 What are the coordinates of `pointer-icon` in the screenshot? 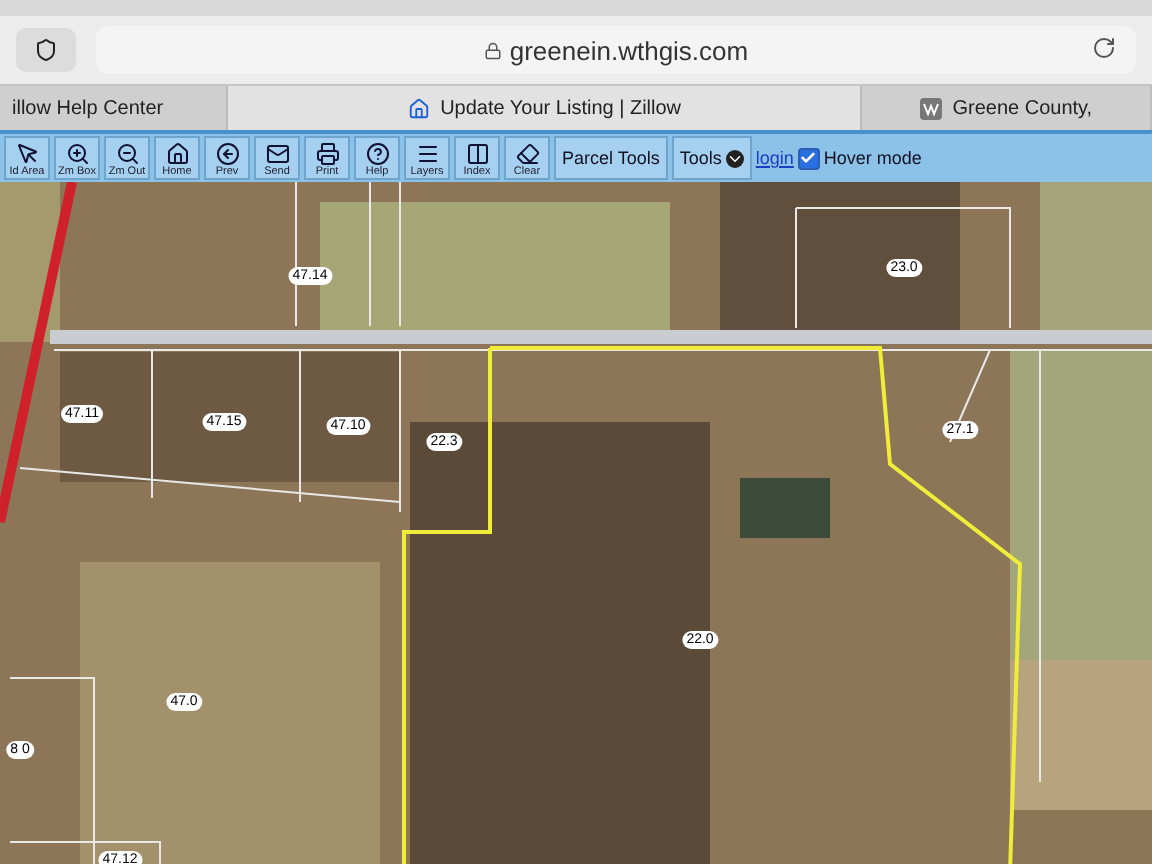 It's located at (27, 154).